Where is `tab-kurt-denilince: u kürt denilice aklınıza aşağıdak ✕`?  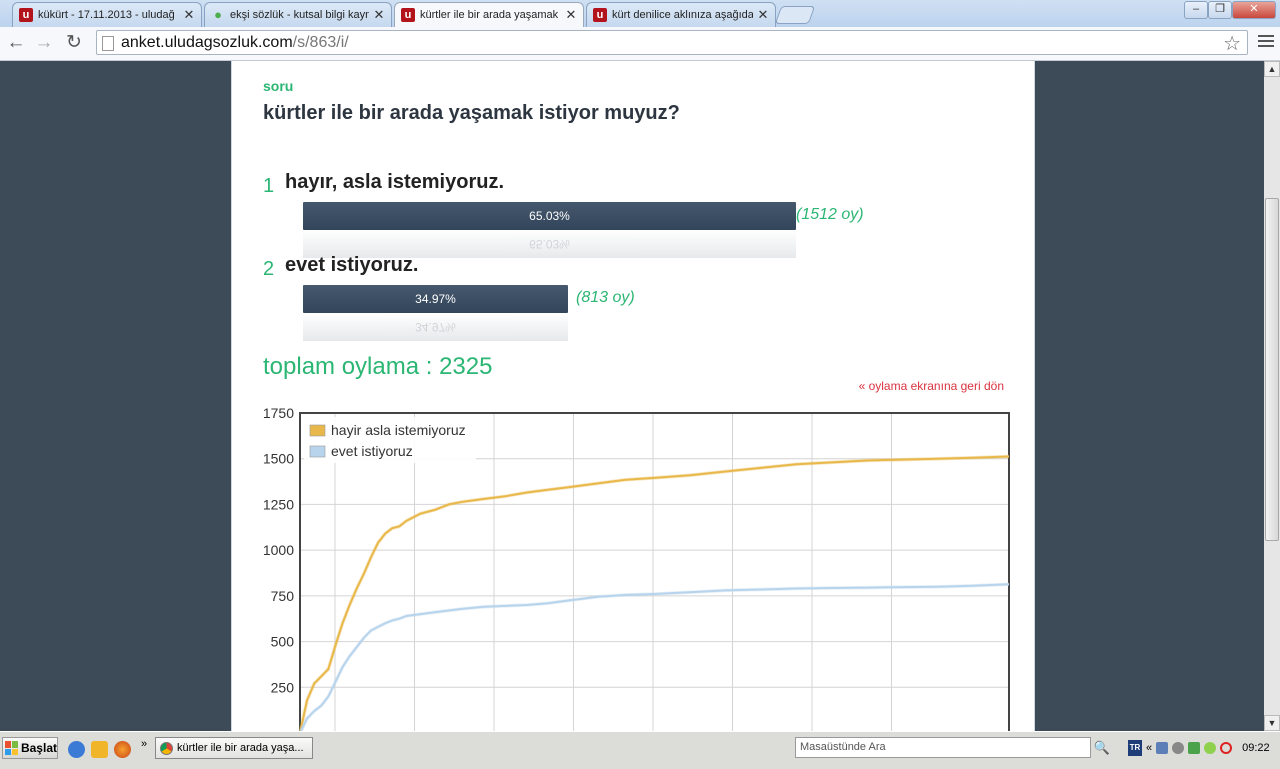
tab-kurt-denilince: u kürt denilice aklınıza aşağıdak ✕ is located at coordinates (681, 14).